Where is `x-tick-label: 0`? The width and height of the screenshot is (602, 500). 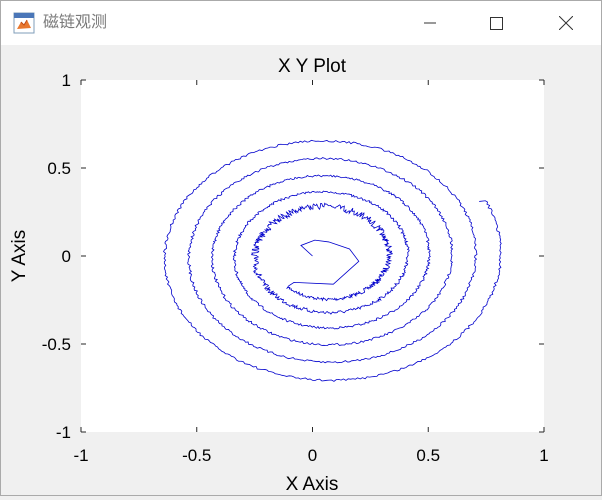 x-tick-label: 0 is located at coordinates (312, 455).